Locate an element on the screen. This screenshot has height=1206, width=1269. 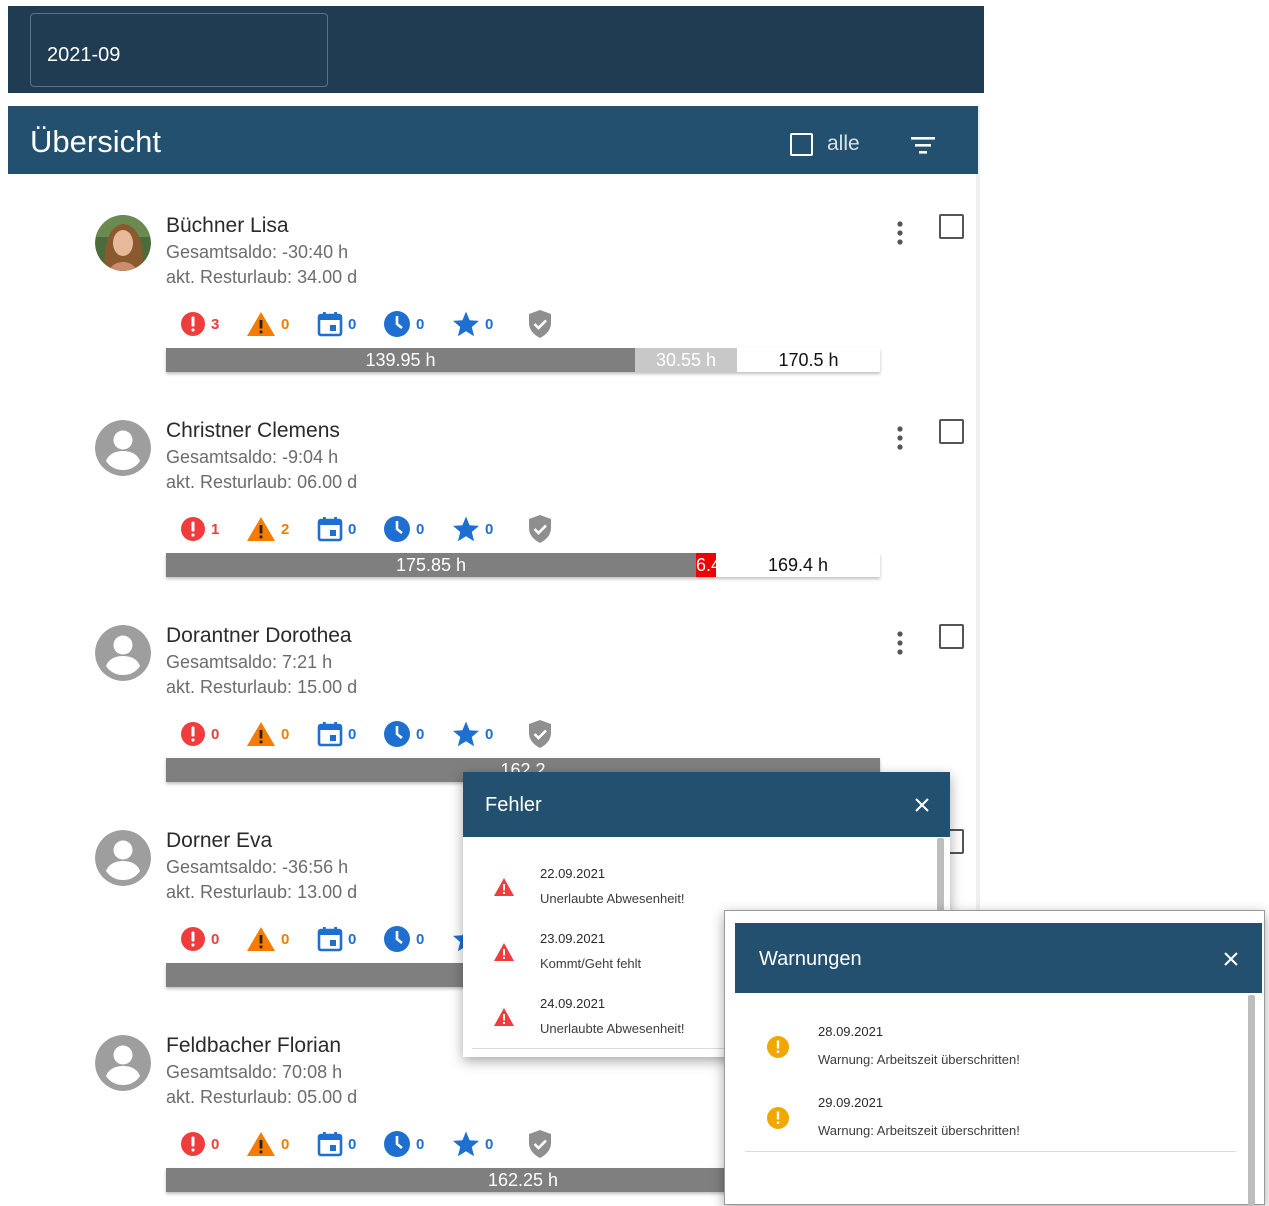
page-title: Übersicht is located at coordinates (95, 141).